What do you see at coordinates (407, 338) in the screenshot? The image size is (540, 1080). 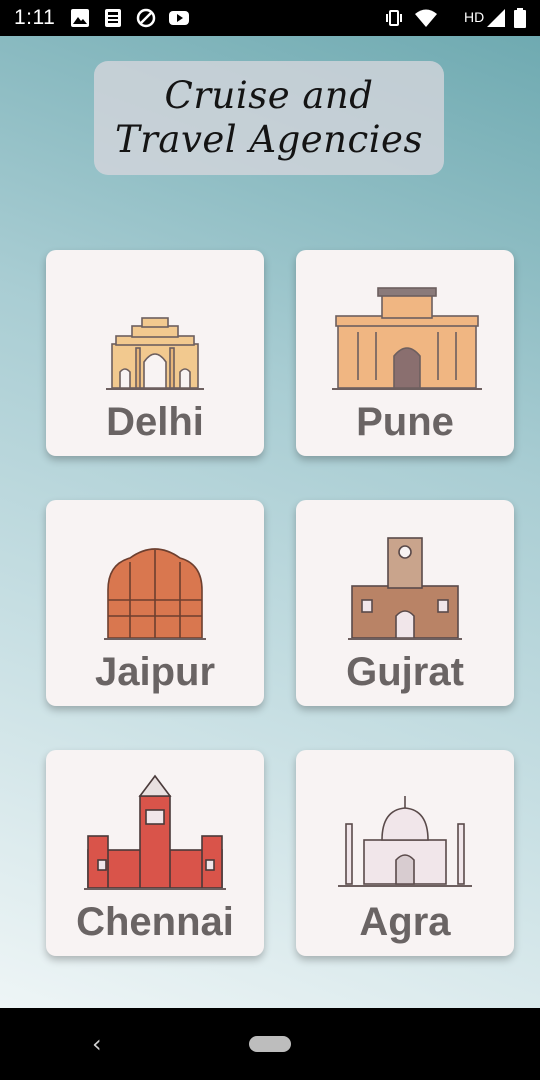 I see `fort-icon` at bounding box center [407, 338].